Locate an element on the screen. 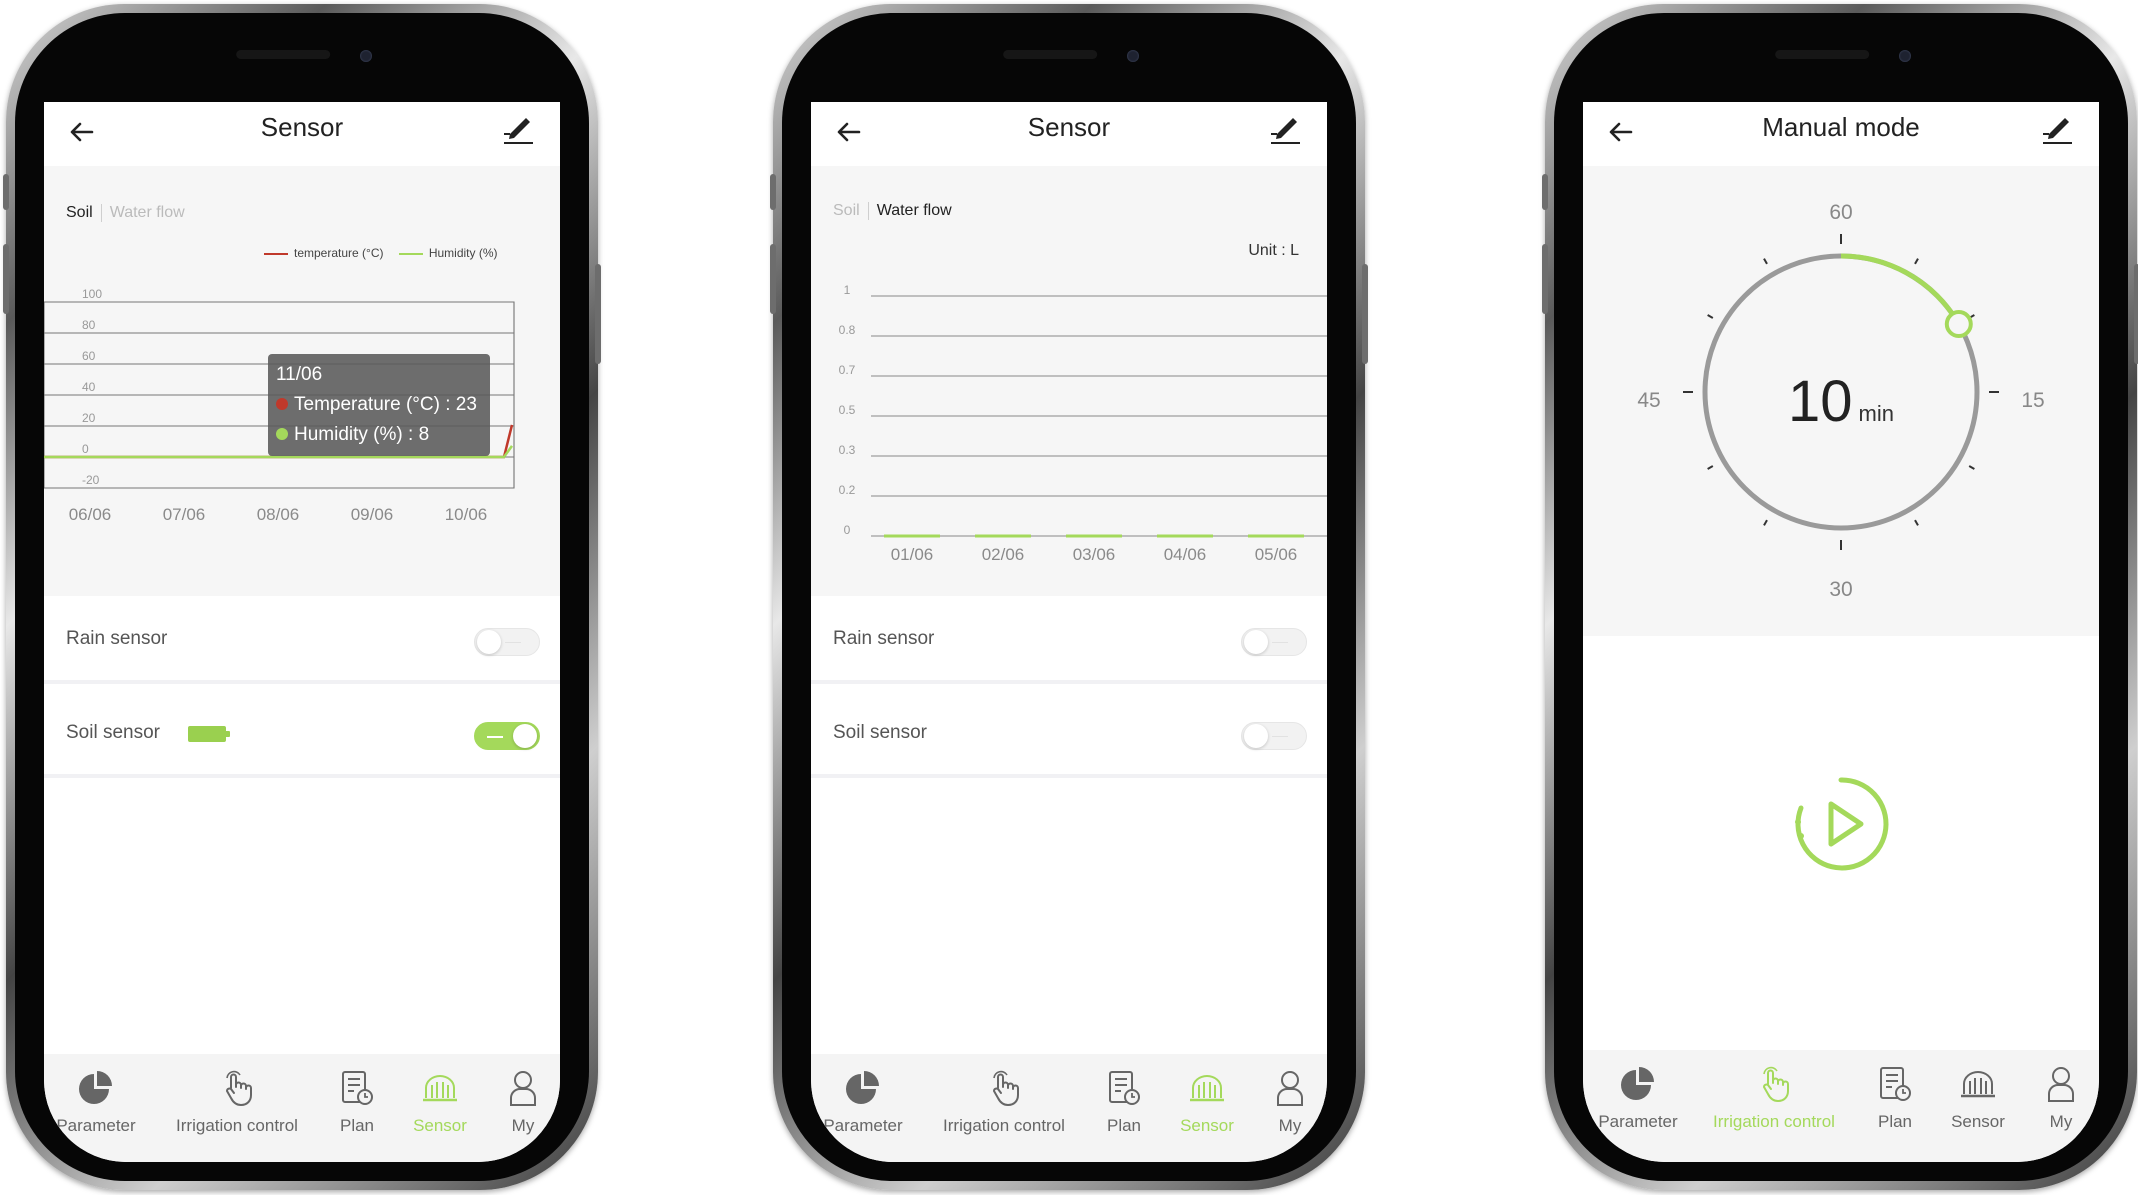 This screenshot has height=1195, width=2138. chart-legend: temperature (°C) Humidity (%) is located at coordinates (381, 253).